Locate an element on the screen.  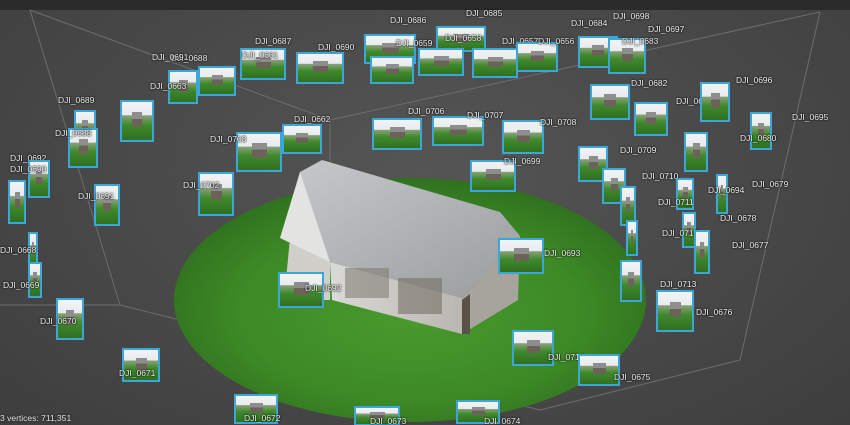
camera-label: DJI_0679 is located at coordinates (770, 184).